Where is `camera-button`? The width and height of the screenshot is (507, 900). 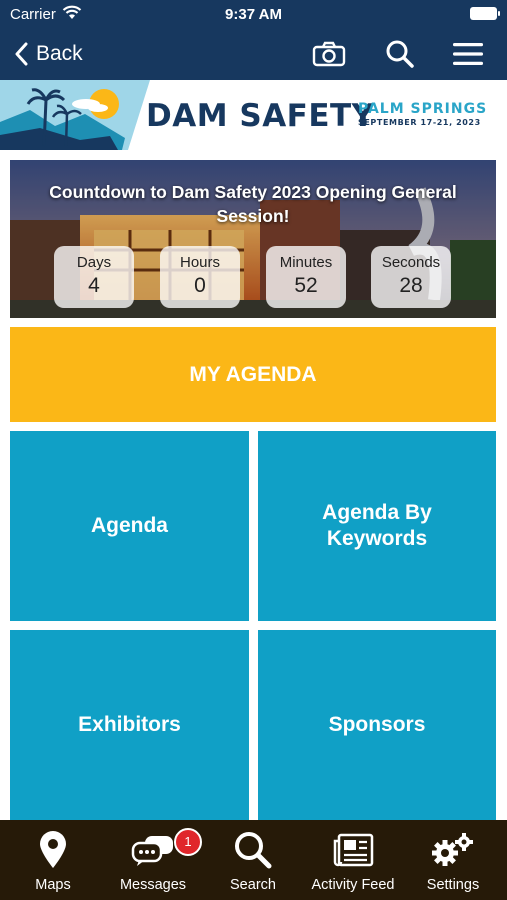 camera-button is located at coordinates (329, 54).